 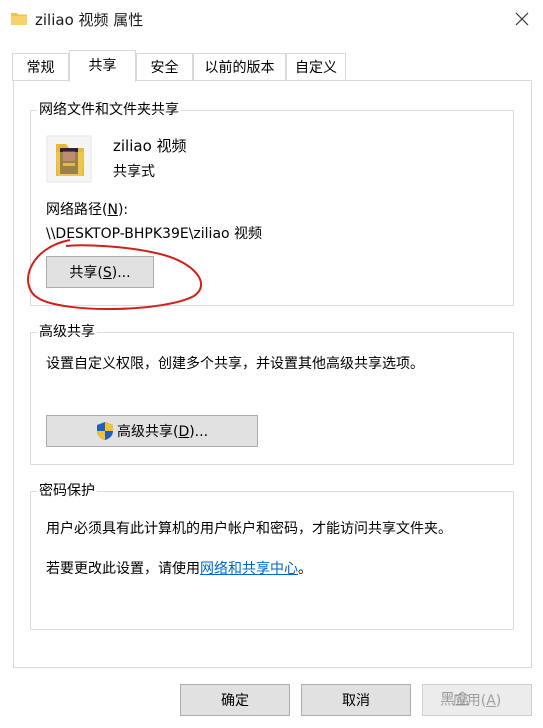 I want to click on password-protection-description: 用户必须具有此计算机的用户帐户和密码，才能访问共享文件夹。, so click(x=249, y=529).